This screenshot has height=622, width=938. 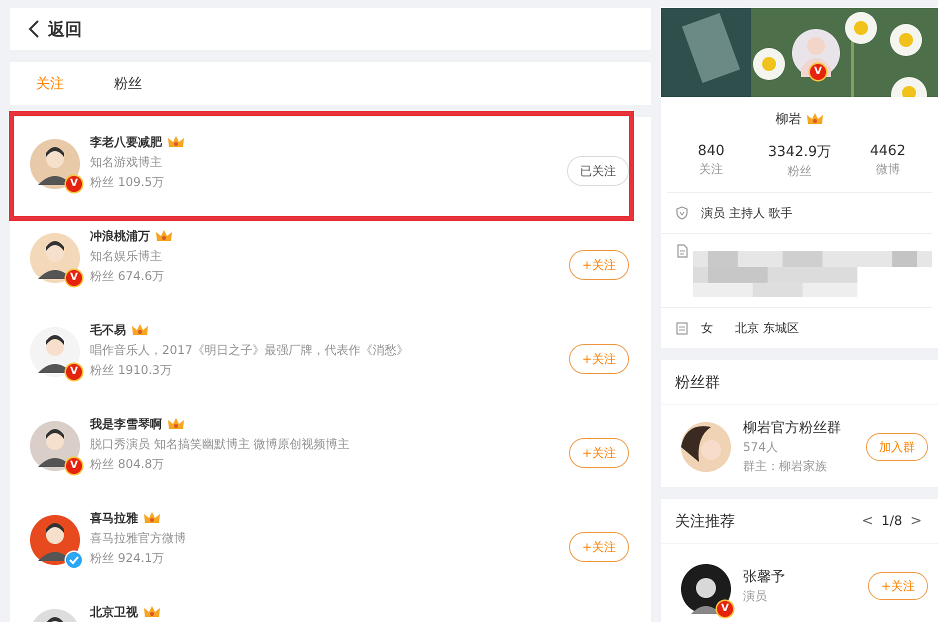 I want to click on profile-name: 柳岩, so click(x=789, y=119).